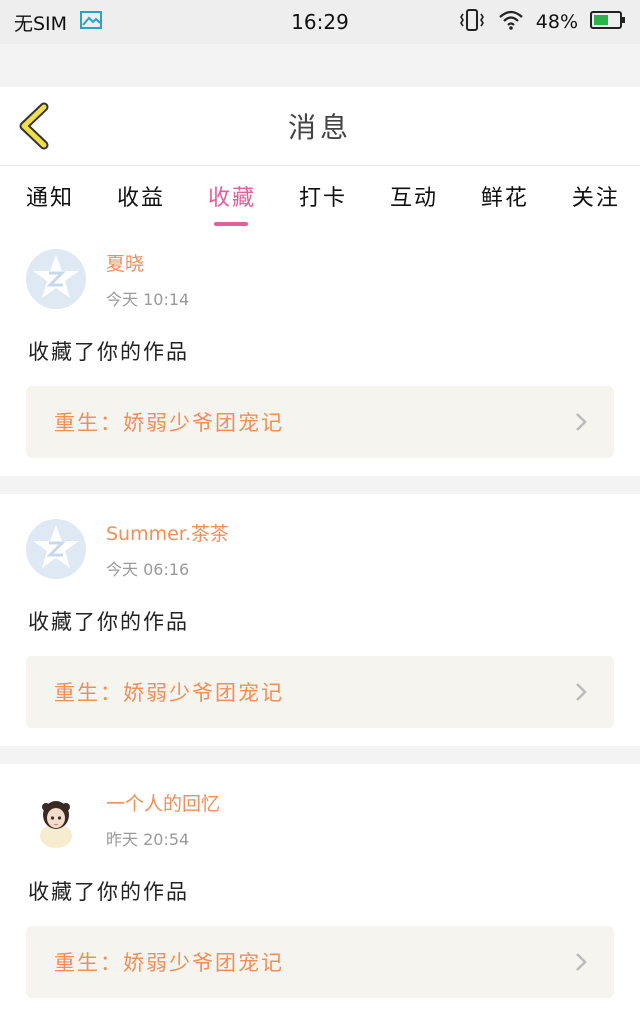  What do you see at coordinates (608, 22) in the screenshot?
I see `battery-icon` at bounding box center [608, 22].